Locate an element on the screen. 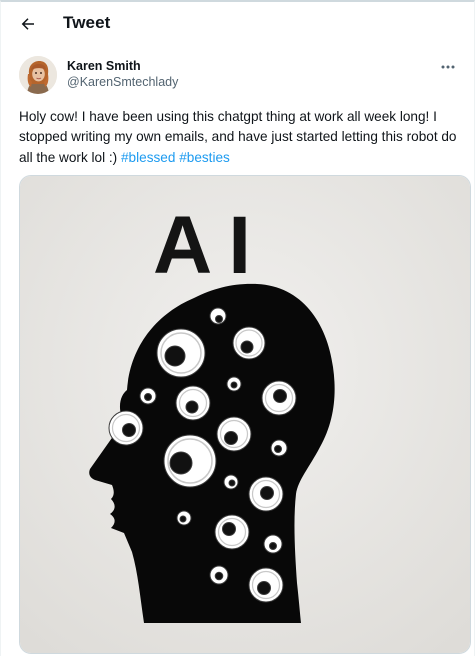 The height and width of the screenshot is (656, 475). page-title: Tweet is located at coordinates (87, 22).